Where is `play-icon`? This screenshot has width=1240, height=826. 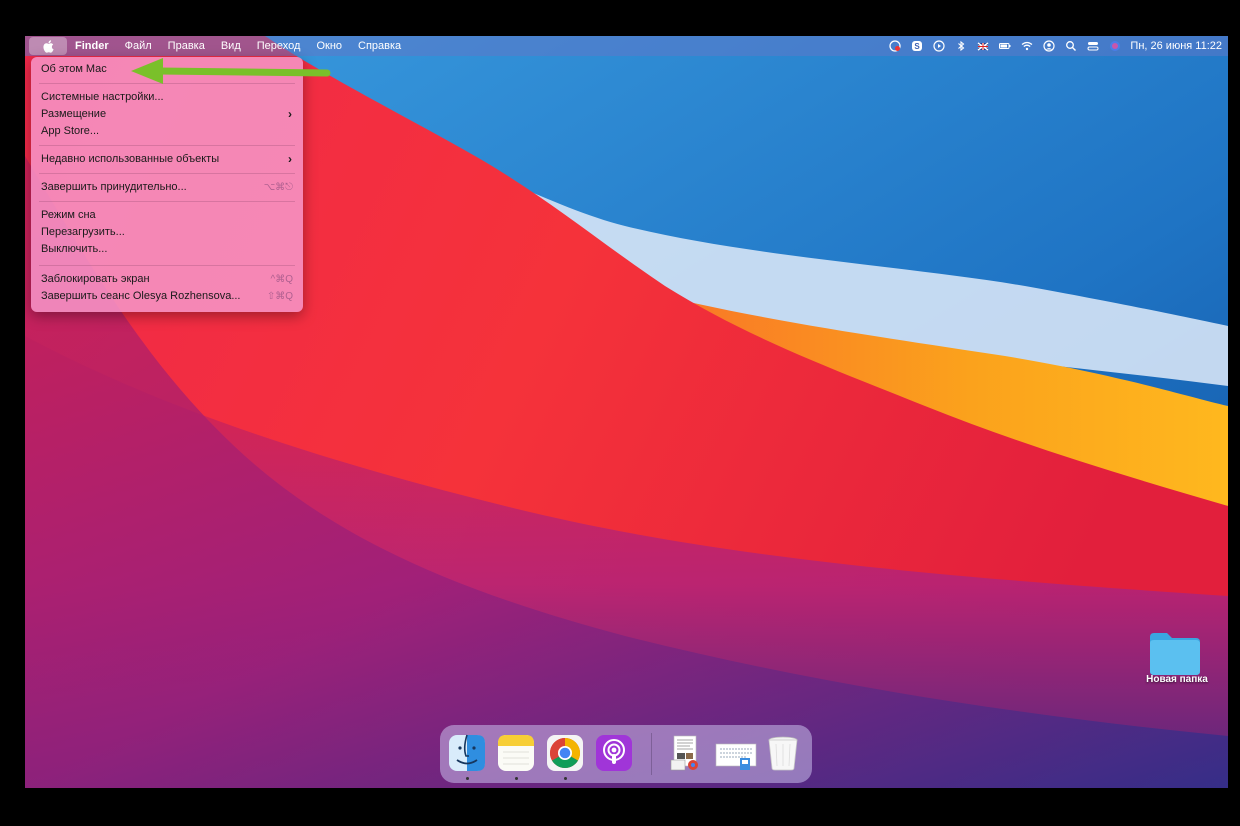
play-icon is located at coordinates (939, 46).